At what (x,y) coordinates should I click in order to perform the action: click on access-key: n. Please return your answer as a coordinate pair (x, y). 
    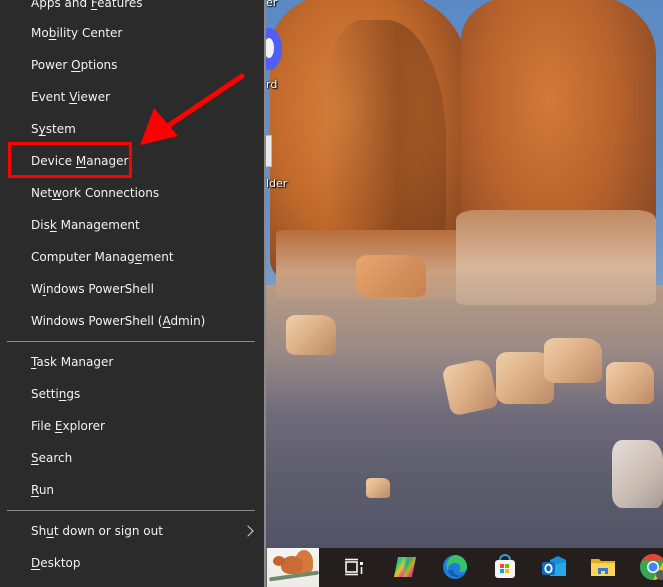
    Looking at the image, I should click on (62, 394).